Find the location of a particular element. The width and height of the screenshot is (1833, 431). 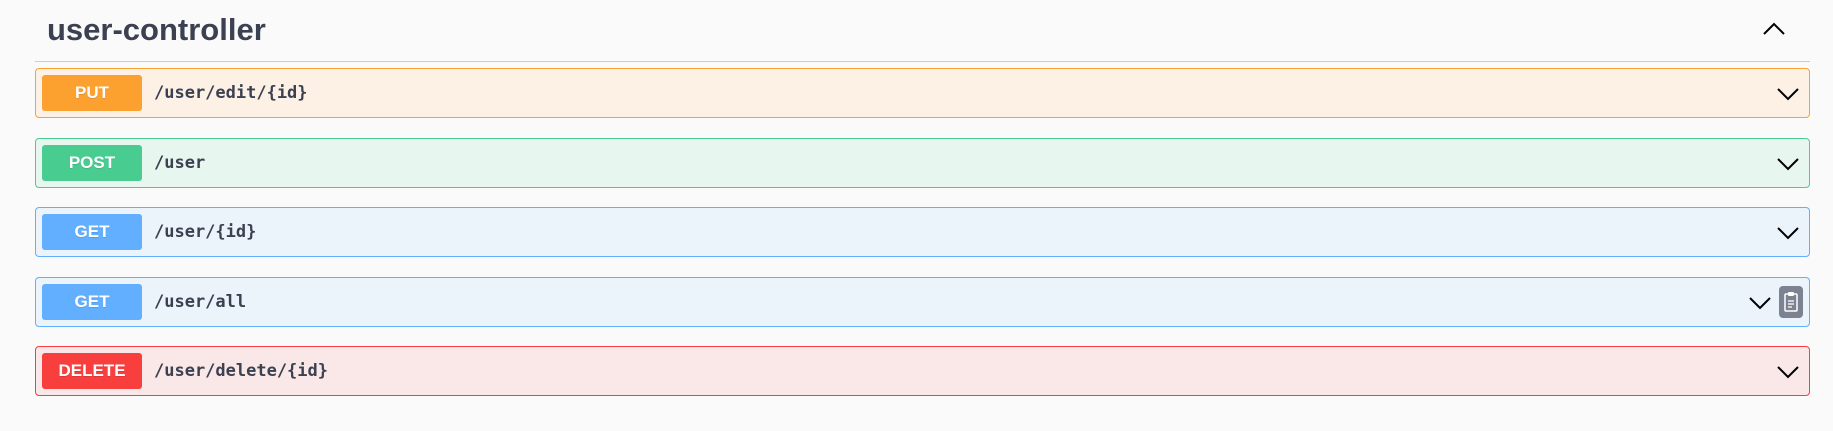

operation-delete-user: DELETE /user/delete/{id} is located at coordinates (922, 371).